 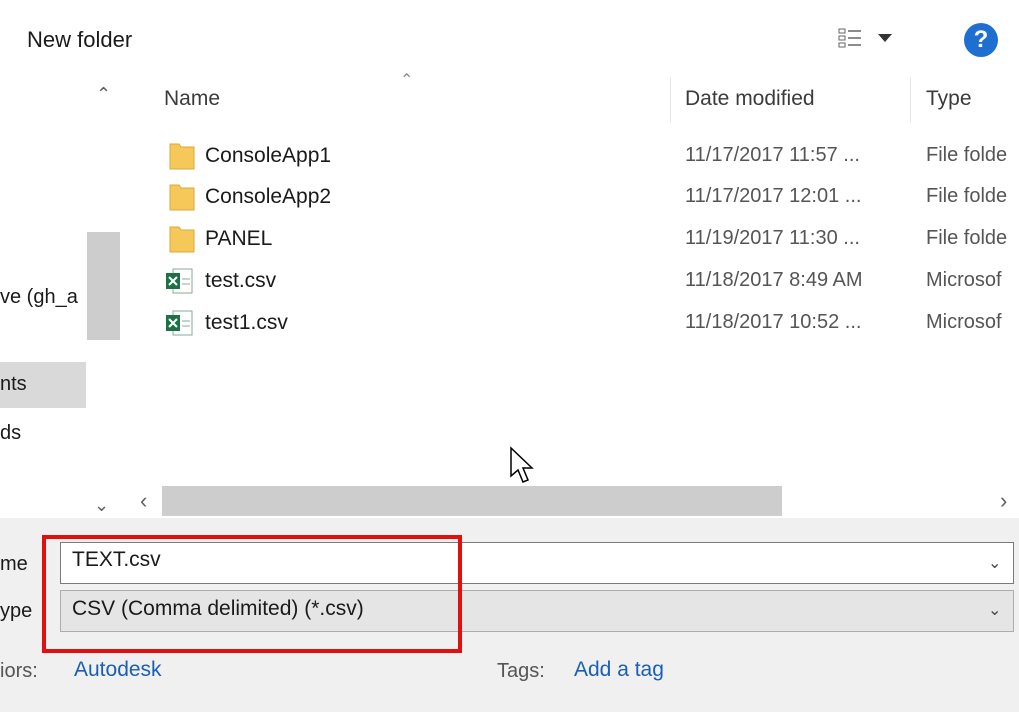 I want to click on column-header-name: Name, so click(x=192, y=99).